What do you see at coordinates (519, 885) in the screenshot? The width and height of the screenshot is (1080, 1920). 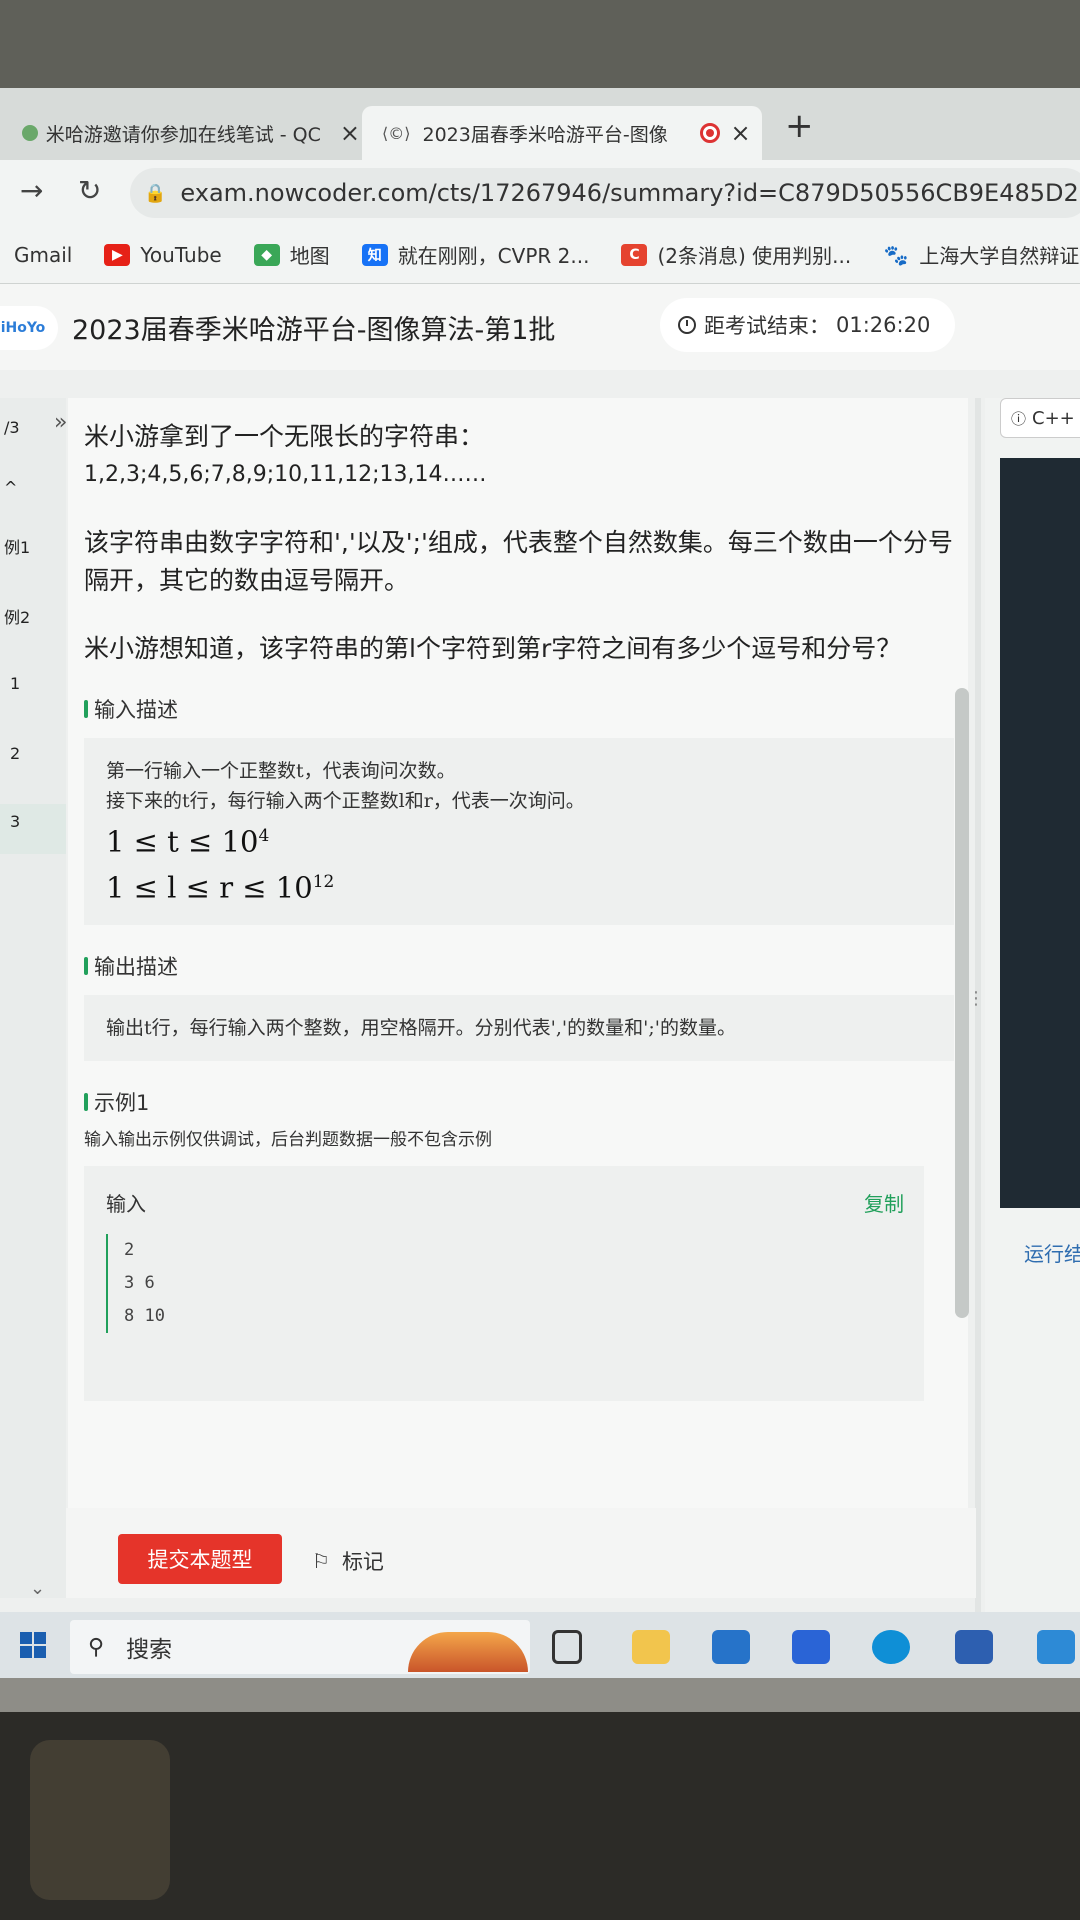 I see `constraint-2: 1 ≤ l ≤ r ≤ 1012` at bounding box center [519, 885].